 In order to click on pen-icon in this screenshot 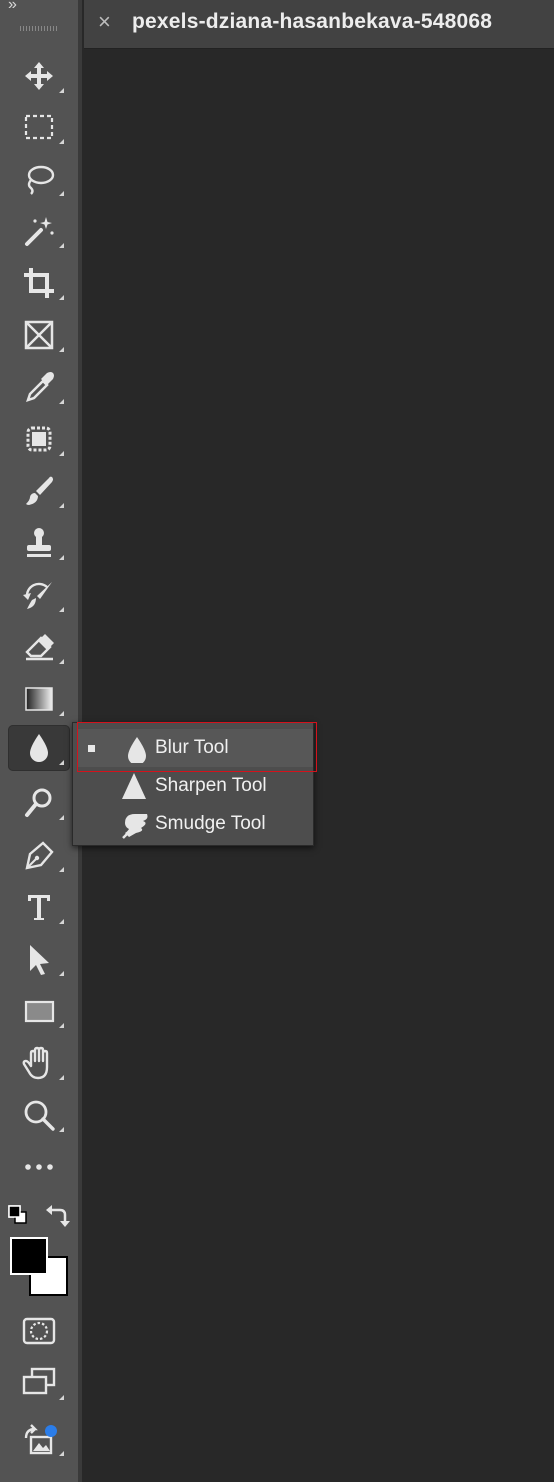, I will do `click(39, 855)`.